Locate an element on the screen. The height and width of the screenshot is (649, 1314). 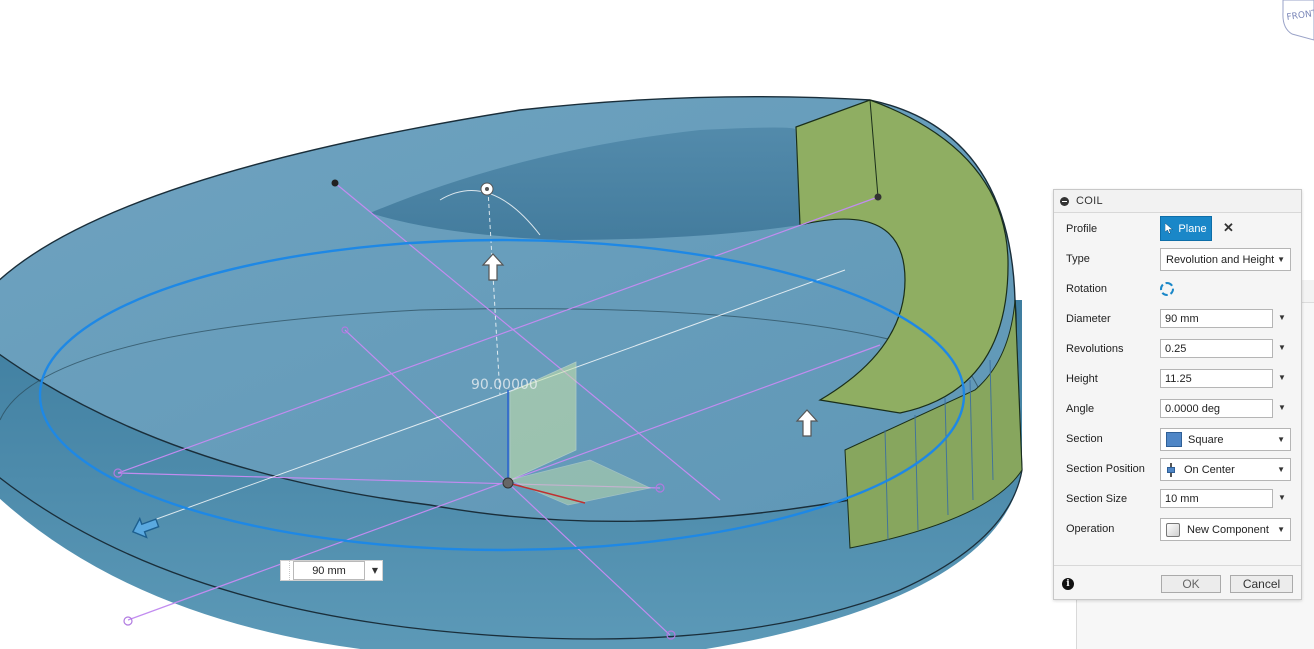
type-row: Type Revolution and Height ▼ is located at coordinates (1177, 259).